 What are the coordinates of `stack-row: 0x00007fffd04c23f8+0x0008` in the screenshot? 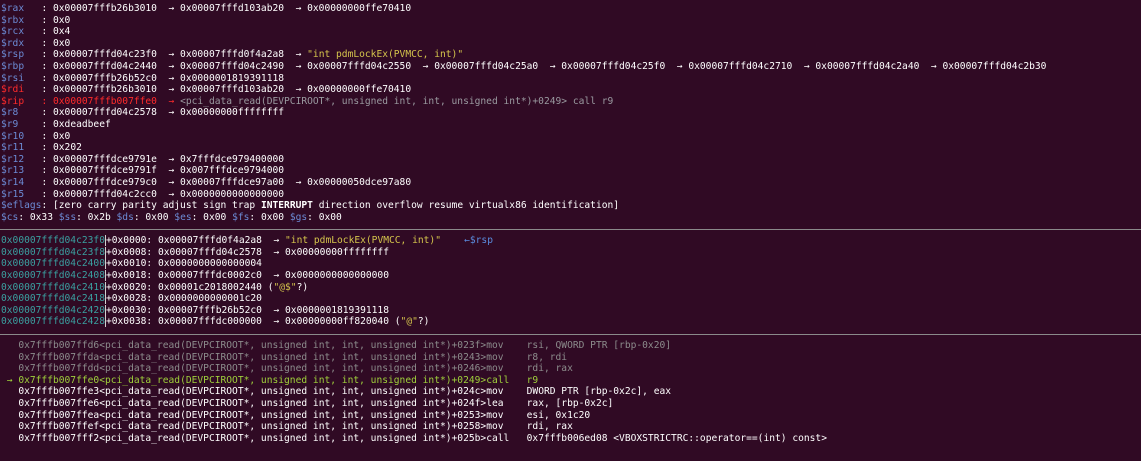 It's located at (571, 252).